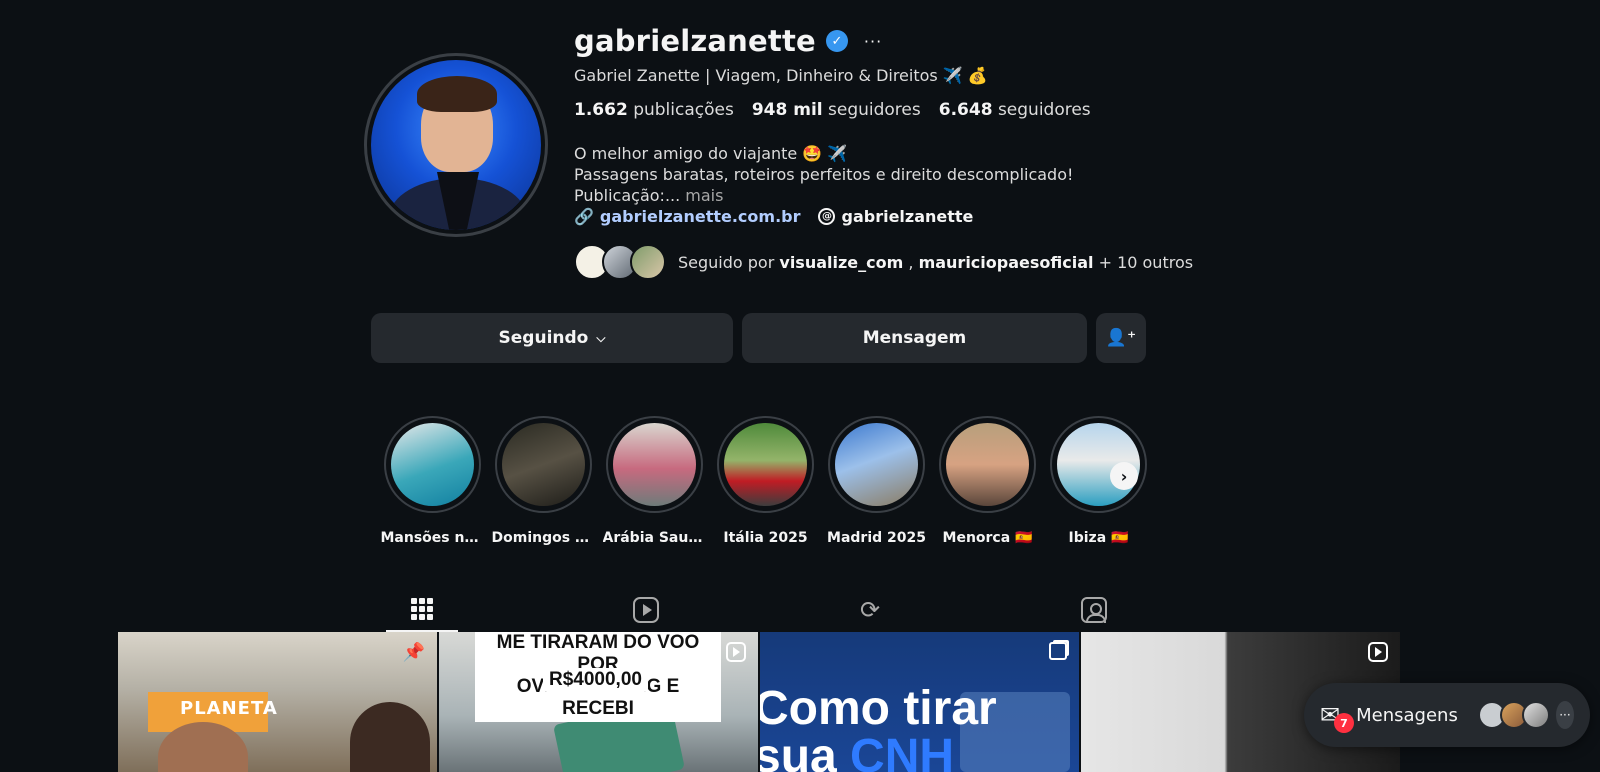 This screenshot has height=772, width=1600. I want to click on highlight-item: Itália 2025, so click(765, 481).